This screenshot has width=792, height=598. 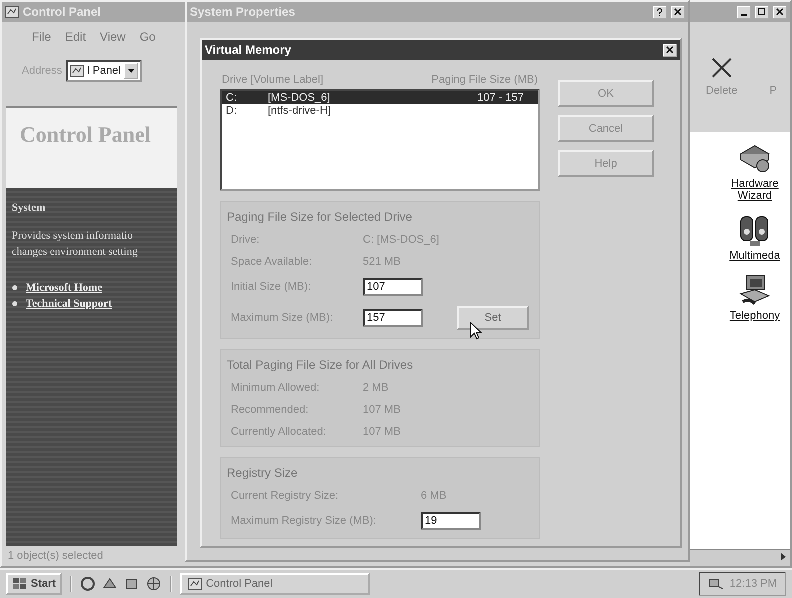 What do you see at coordinates (154, 584) in the screenshot?
I see `globe-icon` at bounding box center [154, 584].